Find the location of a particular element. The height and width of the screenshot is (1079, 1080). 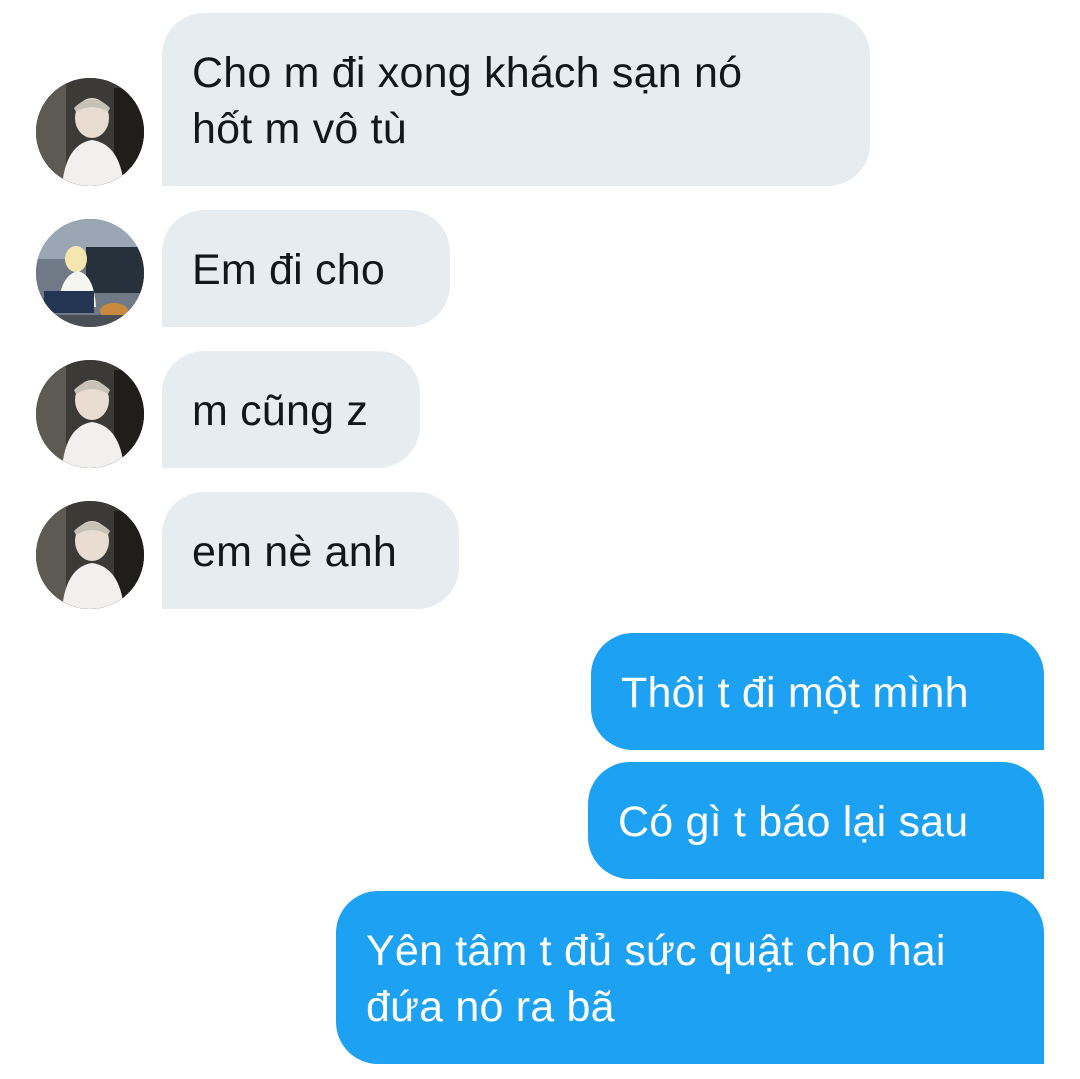

incoming-message: em nè anh is located at coordinates (310, 550).